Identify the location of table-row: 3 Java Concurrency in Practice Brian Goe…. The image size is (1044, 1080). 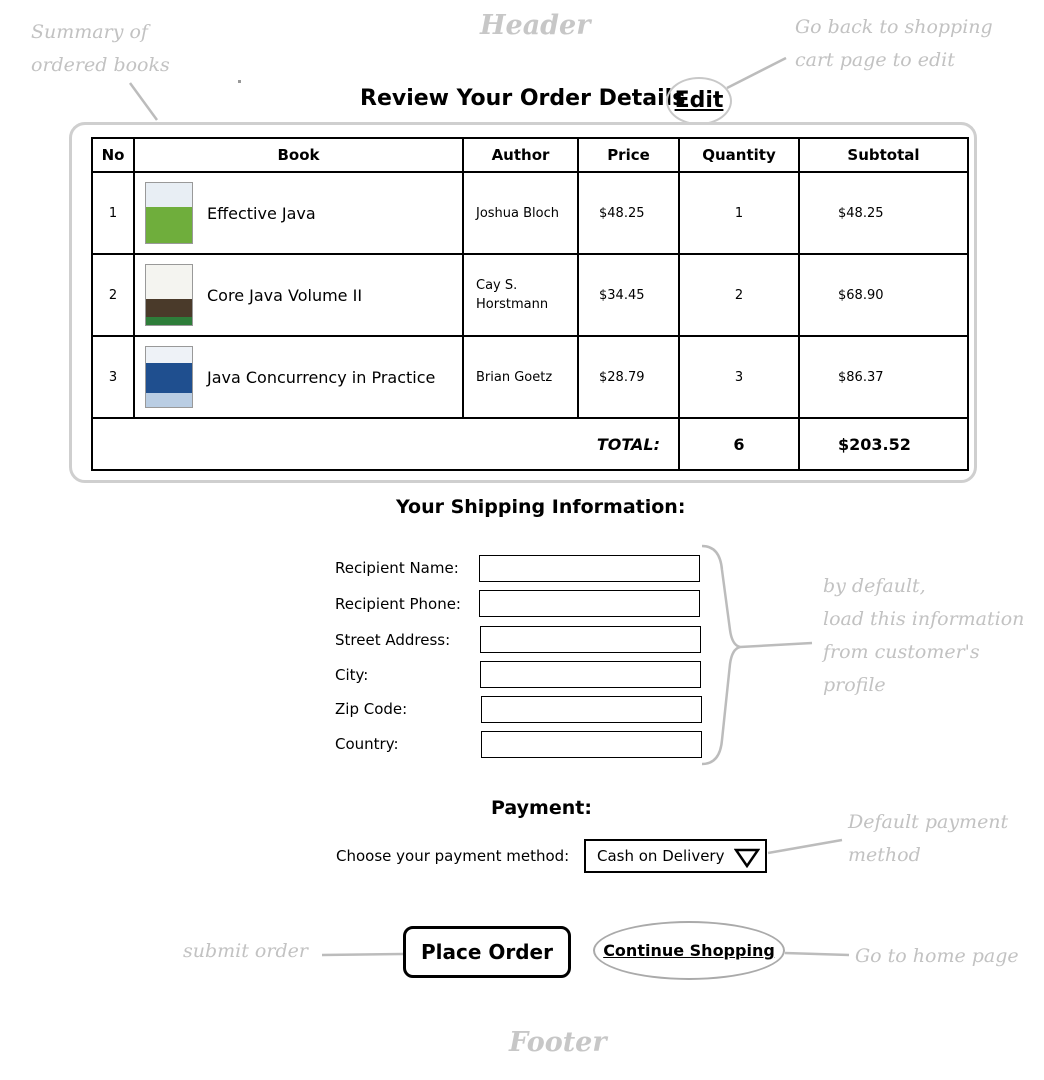
(530, 377).